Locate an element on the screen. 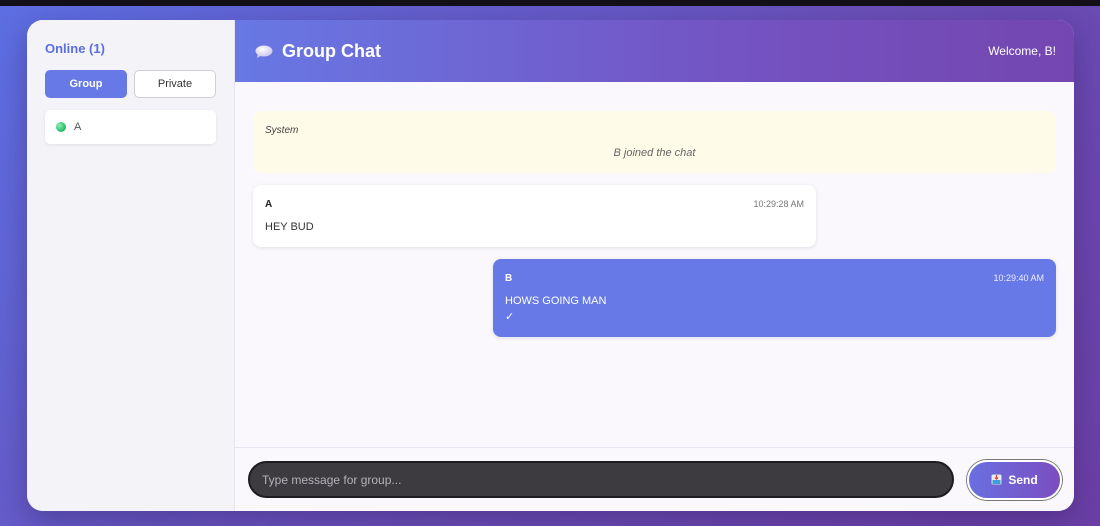 The height and width of the screenshot is (526, 1100). inbox-tray-icon is located at coordinates (997, 479).